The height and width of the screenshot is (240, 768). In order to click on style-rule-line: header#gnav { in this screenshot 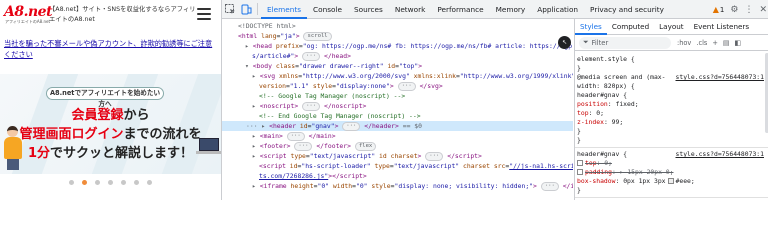, I will do `click(672, 95)`.